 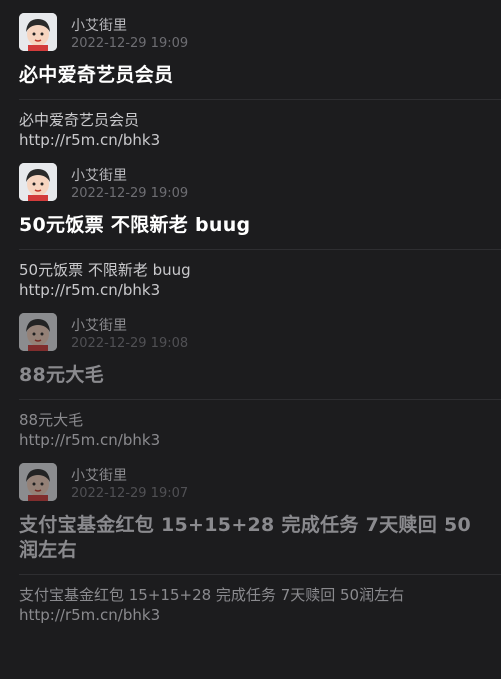 I want to click on post-title: 支付宝基金红包 15+15+28 完成任务 7天赎回 50润左右, so click(x=245, y=537).